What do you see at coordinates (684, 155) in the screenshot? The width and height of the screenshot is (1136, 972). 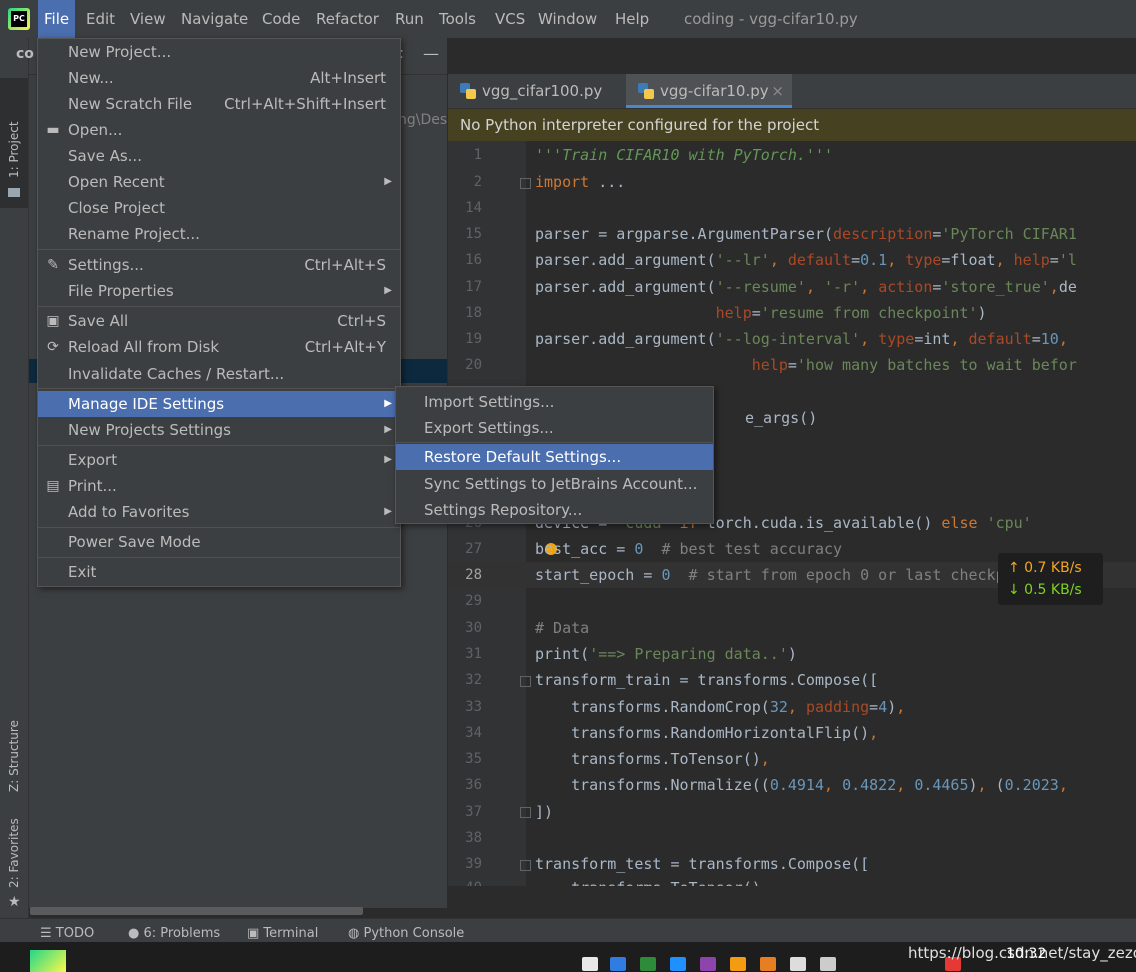 I see `code-line: '''Train CIFAR10 with PyTorch.'''` at bounding box center [684, 155].